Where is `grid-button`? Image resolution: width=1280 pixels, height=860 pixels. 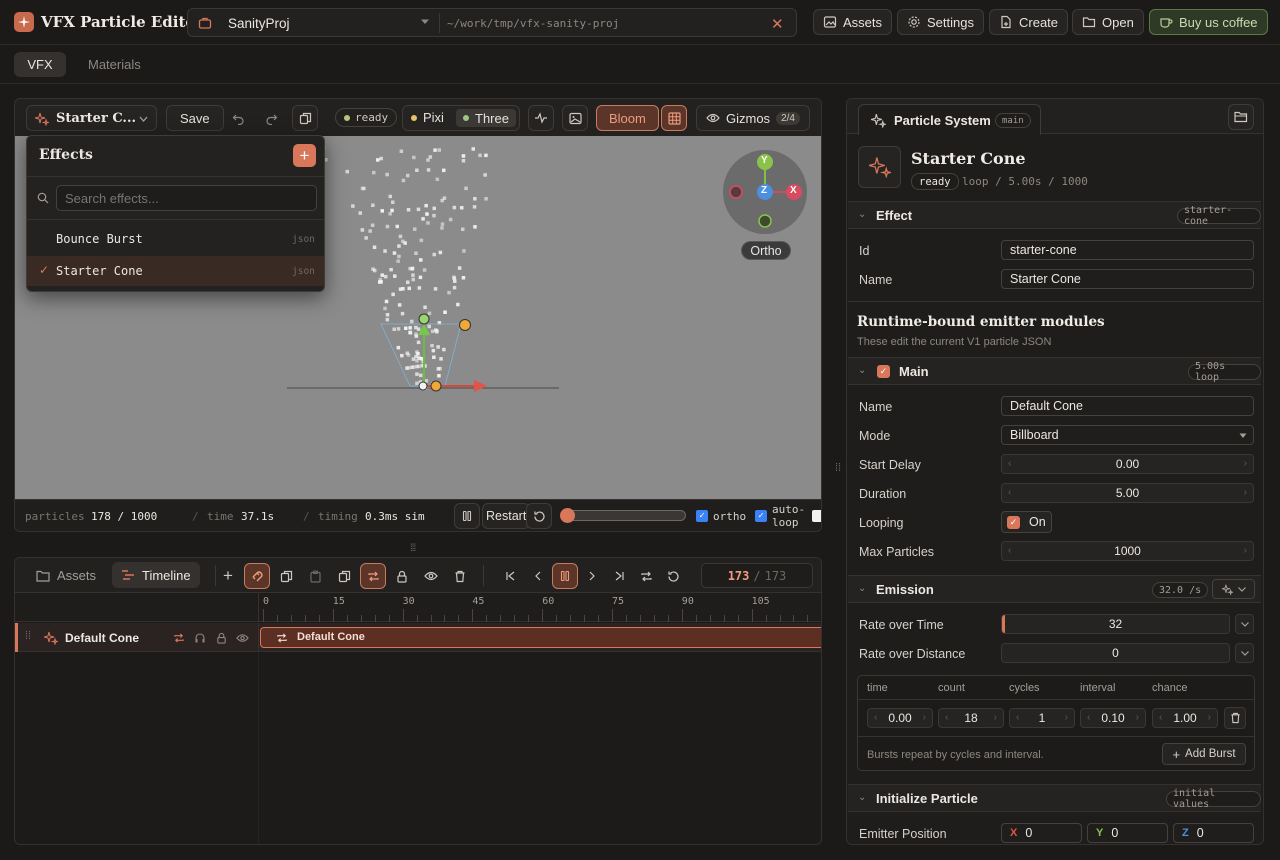
grid-button is located at coordinates (674, 118).